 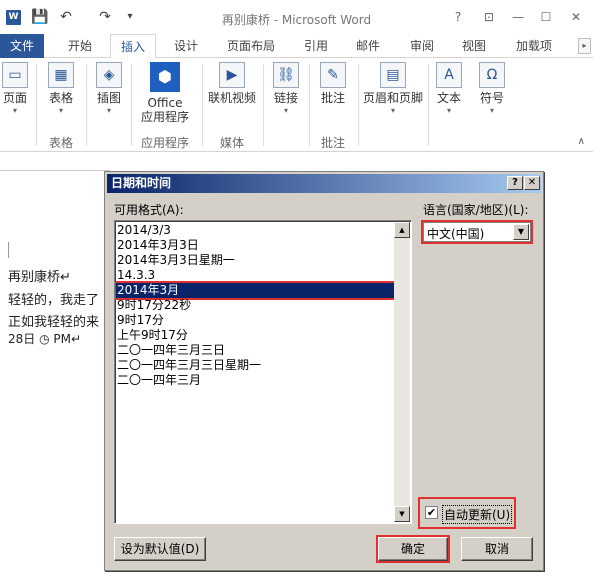 I want to click on doc-line: 28日 ◷ PM↵, so click(x=45, y=339).